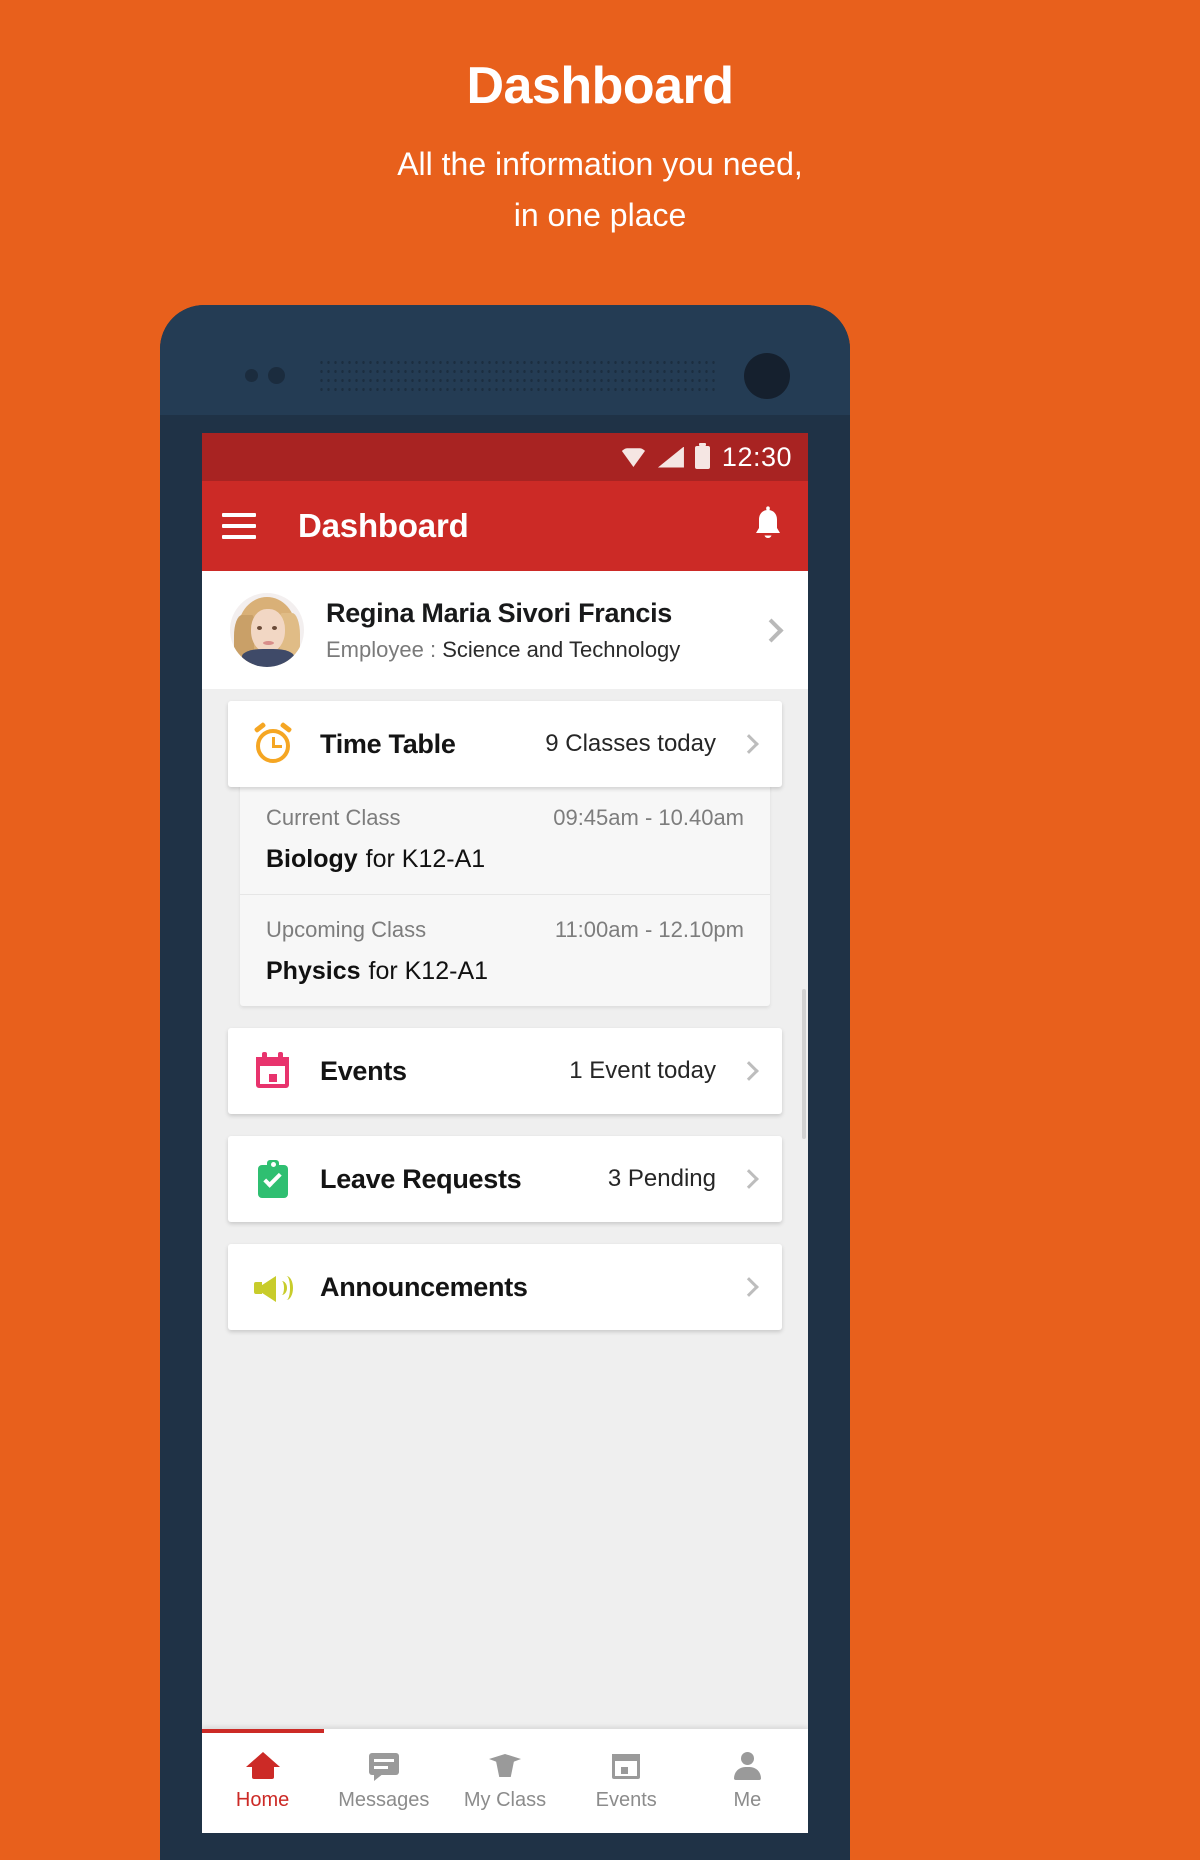 This screenshot has height=1860, width=1200. I want to click on current-class-label: Current Class, so click(333, 817).